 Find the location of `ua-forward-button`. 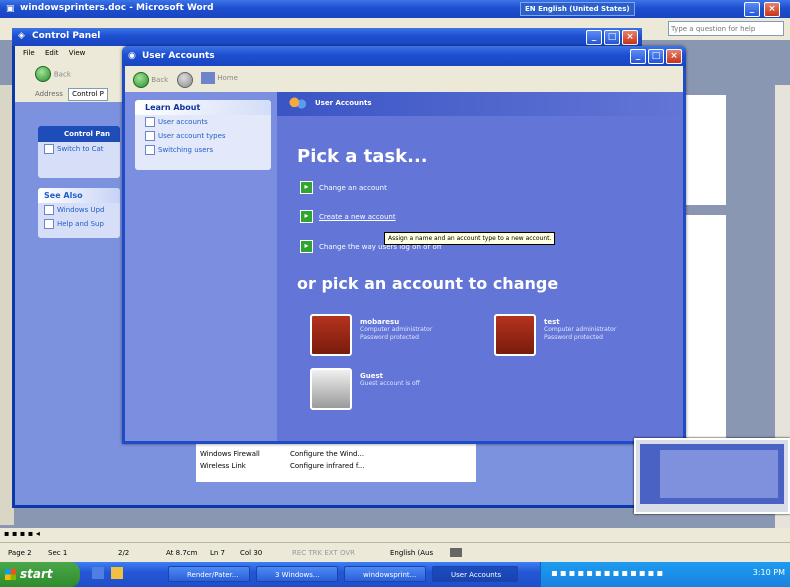

ua-forward-button is located at coordinates (185, 80).